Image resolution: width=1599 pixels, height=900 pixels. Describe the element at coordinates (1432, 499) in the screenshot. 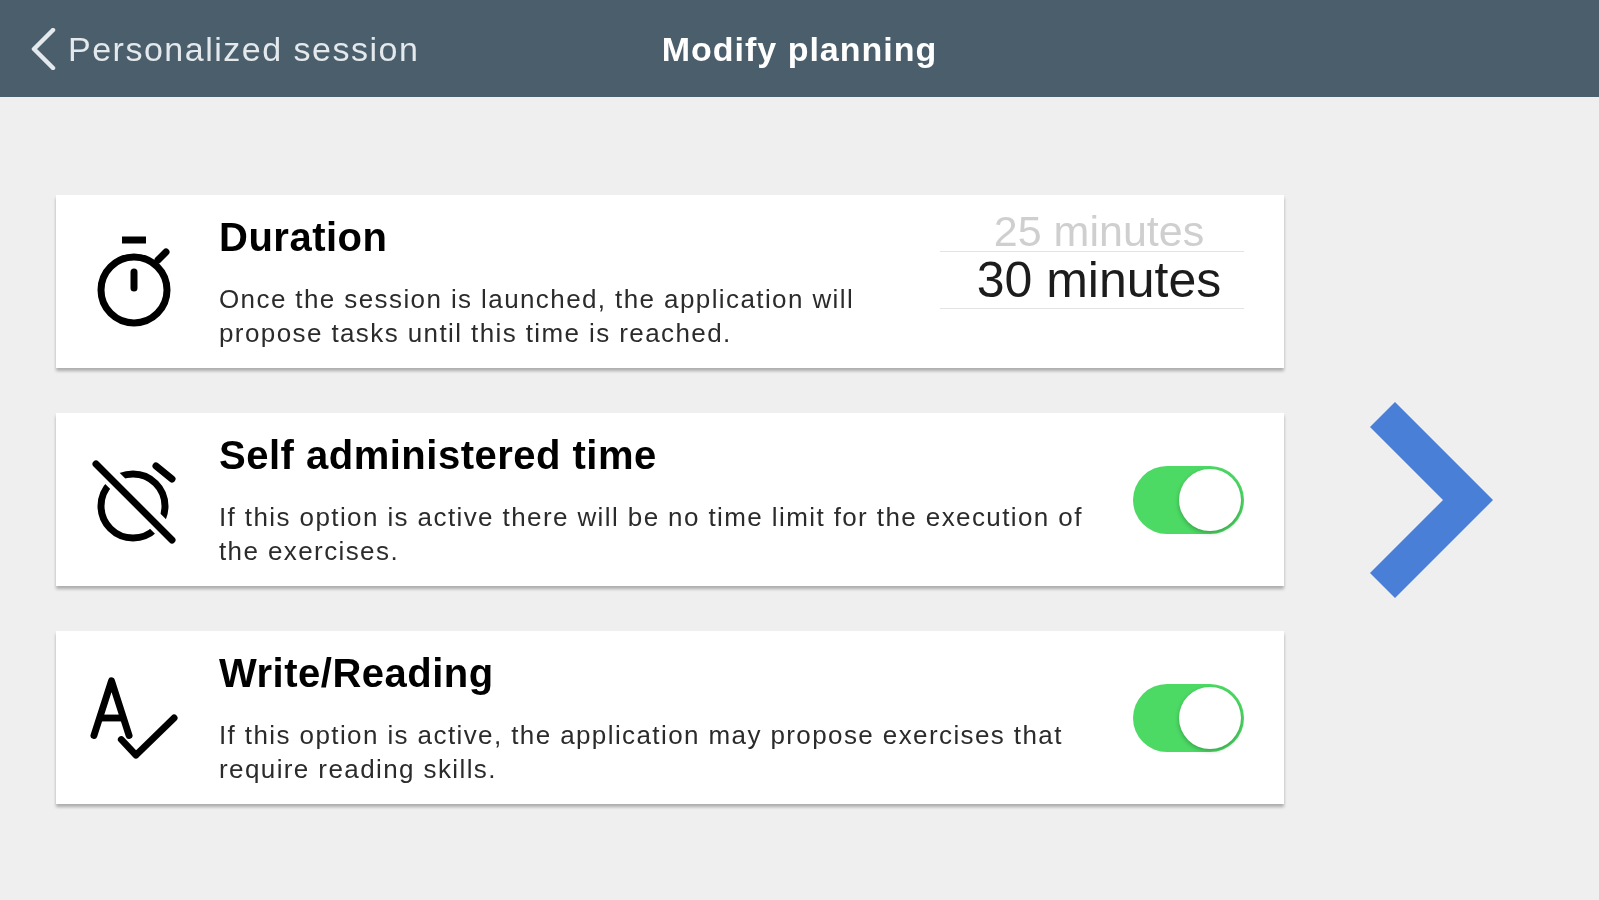

I see `chevron-right-icon` at that location.